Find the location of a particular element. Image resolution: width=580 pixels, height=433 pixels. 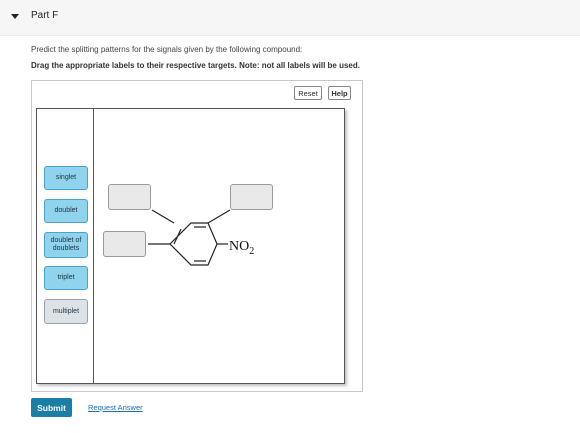

submit-button: Submit is located at coordinates (51, 407).